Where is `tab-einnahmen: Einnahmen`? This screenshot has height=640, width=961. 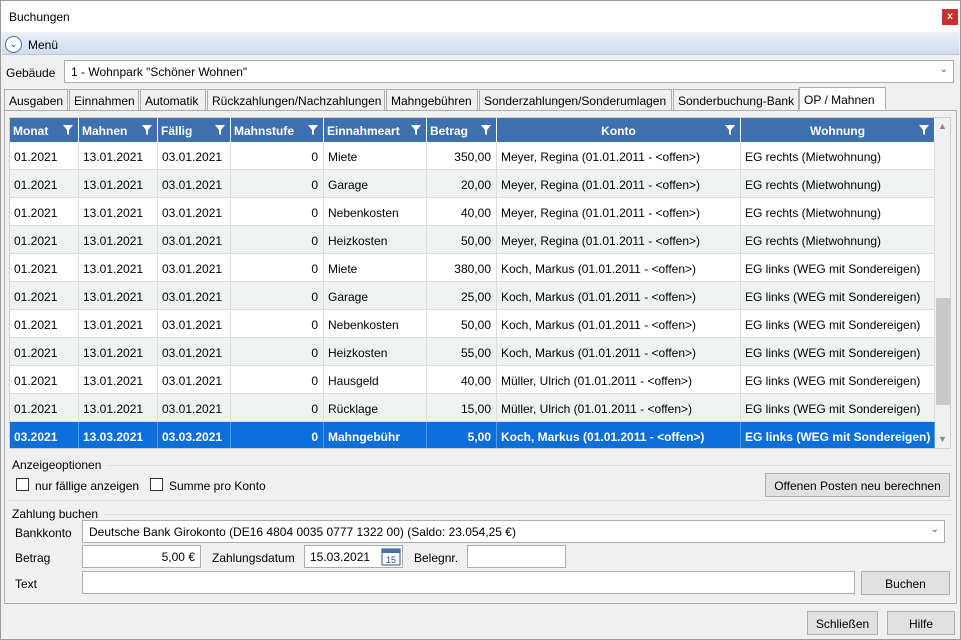 tab-einnahmen: Einnahmen is located at coordinates (104, 100).